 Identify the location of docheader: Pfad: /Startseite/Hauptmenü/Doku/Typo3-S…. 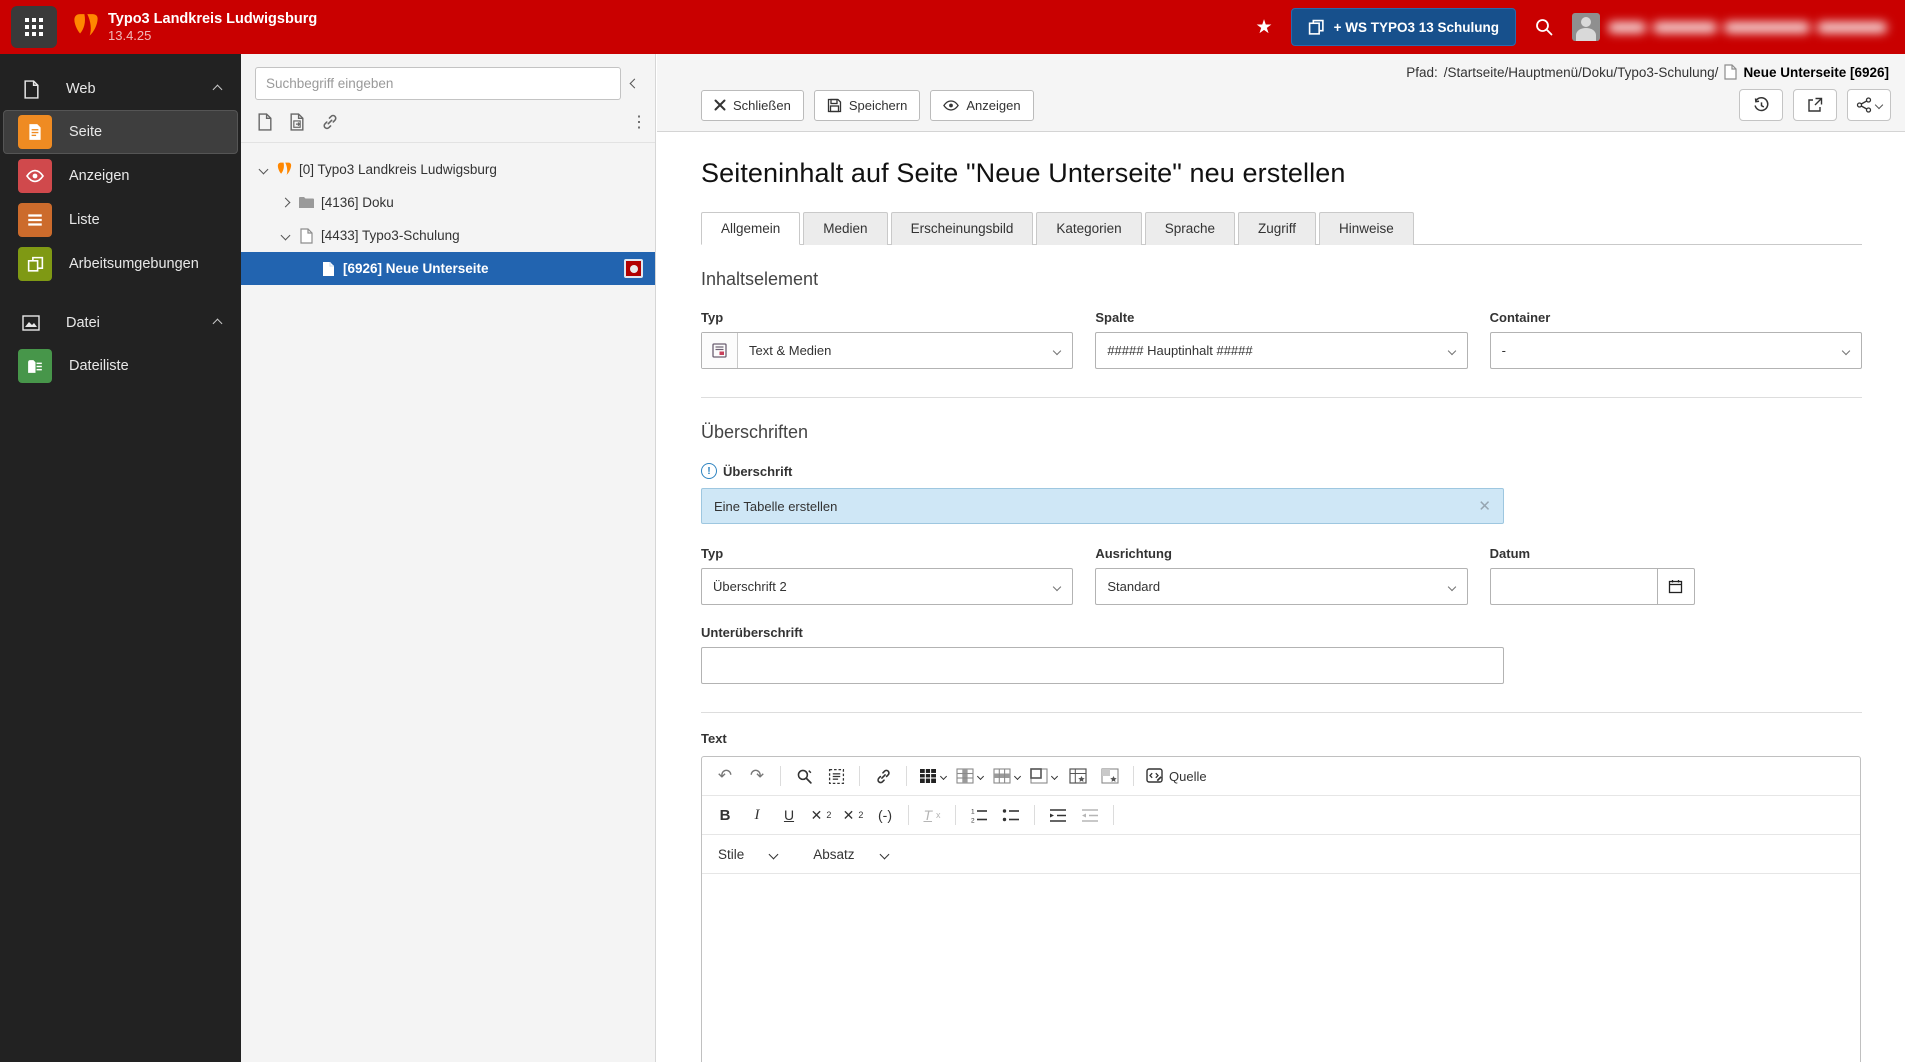
(1281, 93).